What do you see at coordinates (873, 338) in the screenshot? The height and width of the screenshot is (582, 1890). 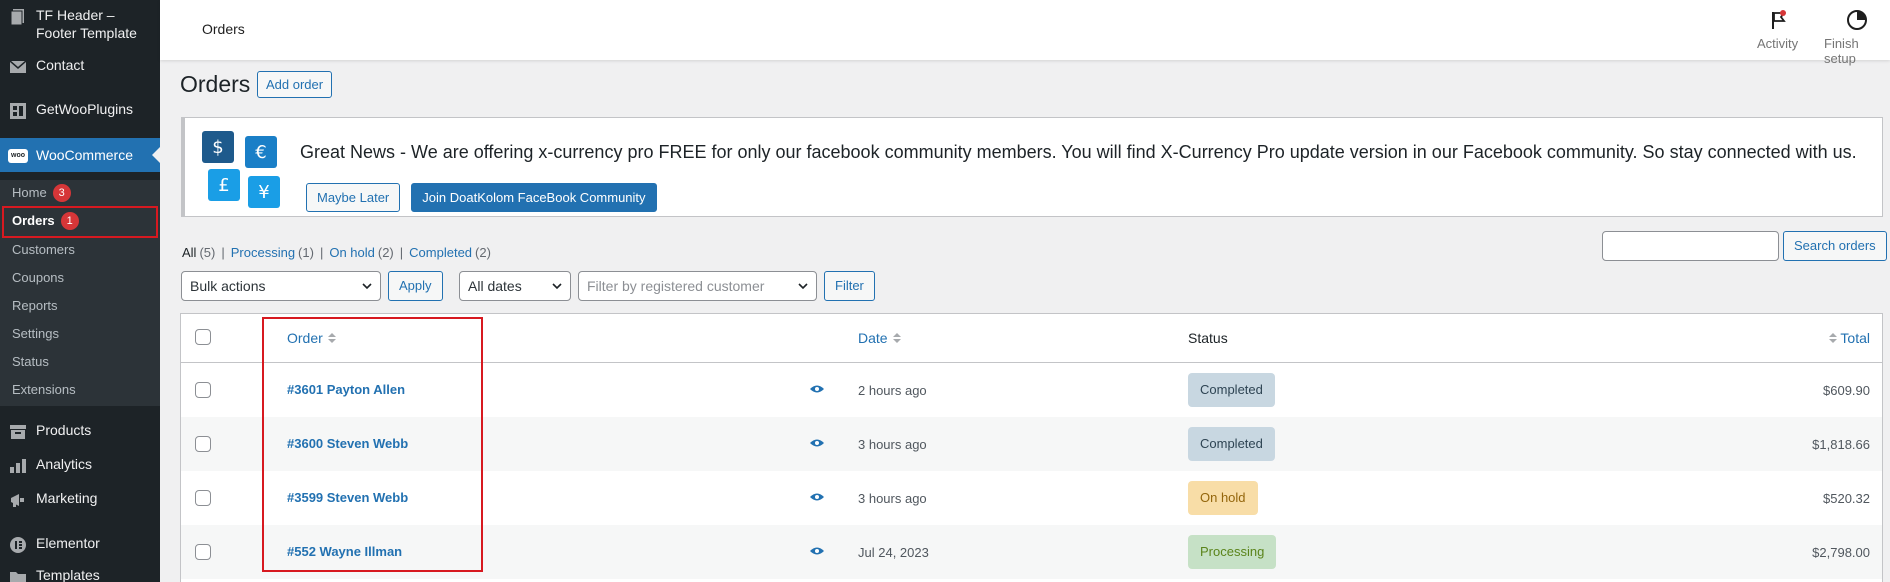 I see `column-label: Date` at bounding box center [873, 338].